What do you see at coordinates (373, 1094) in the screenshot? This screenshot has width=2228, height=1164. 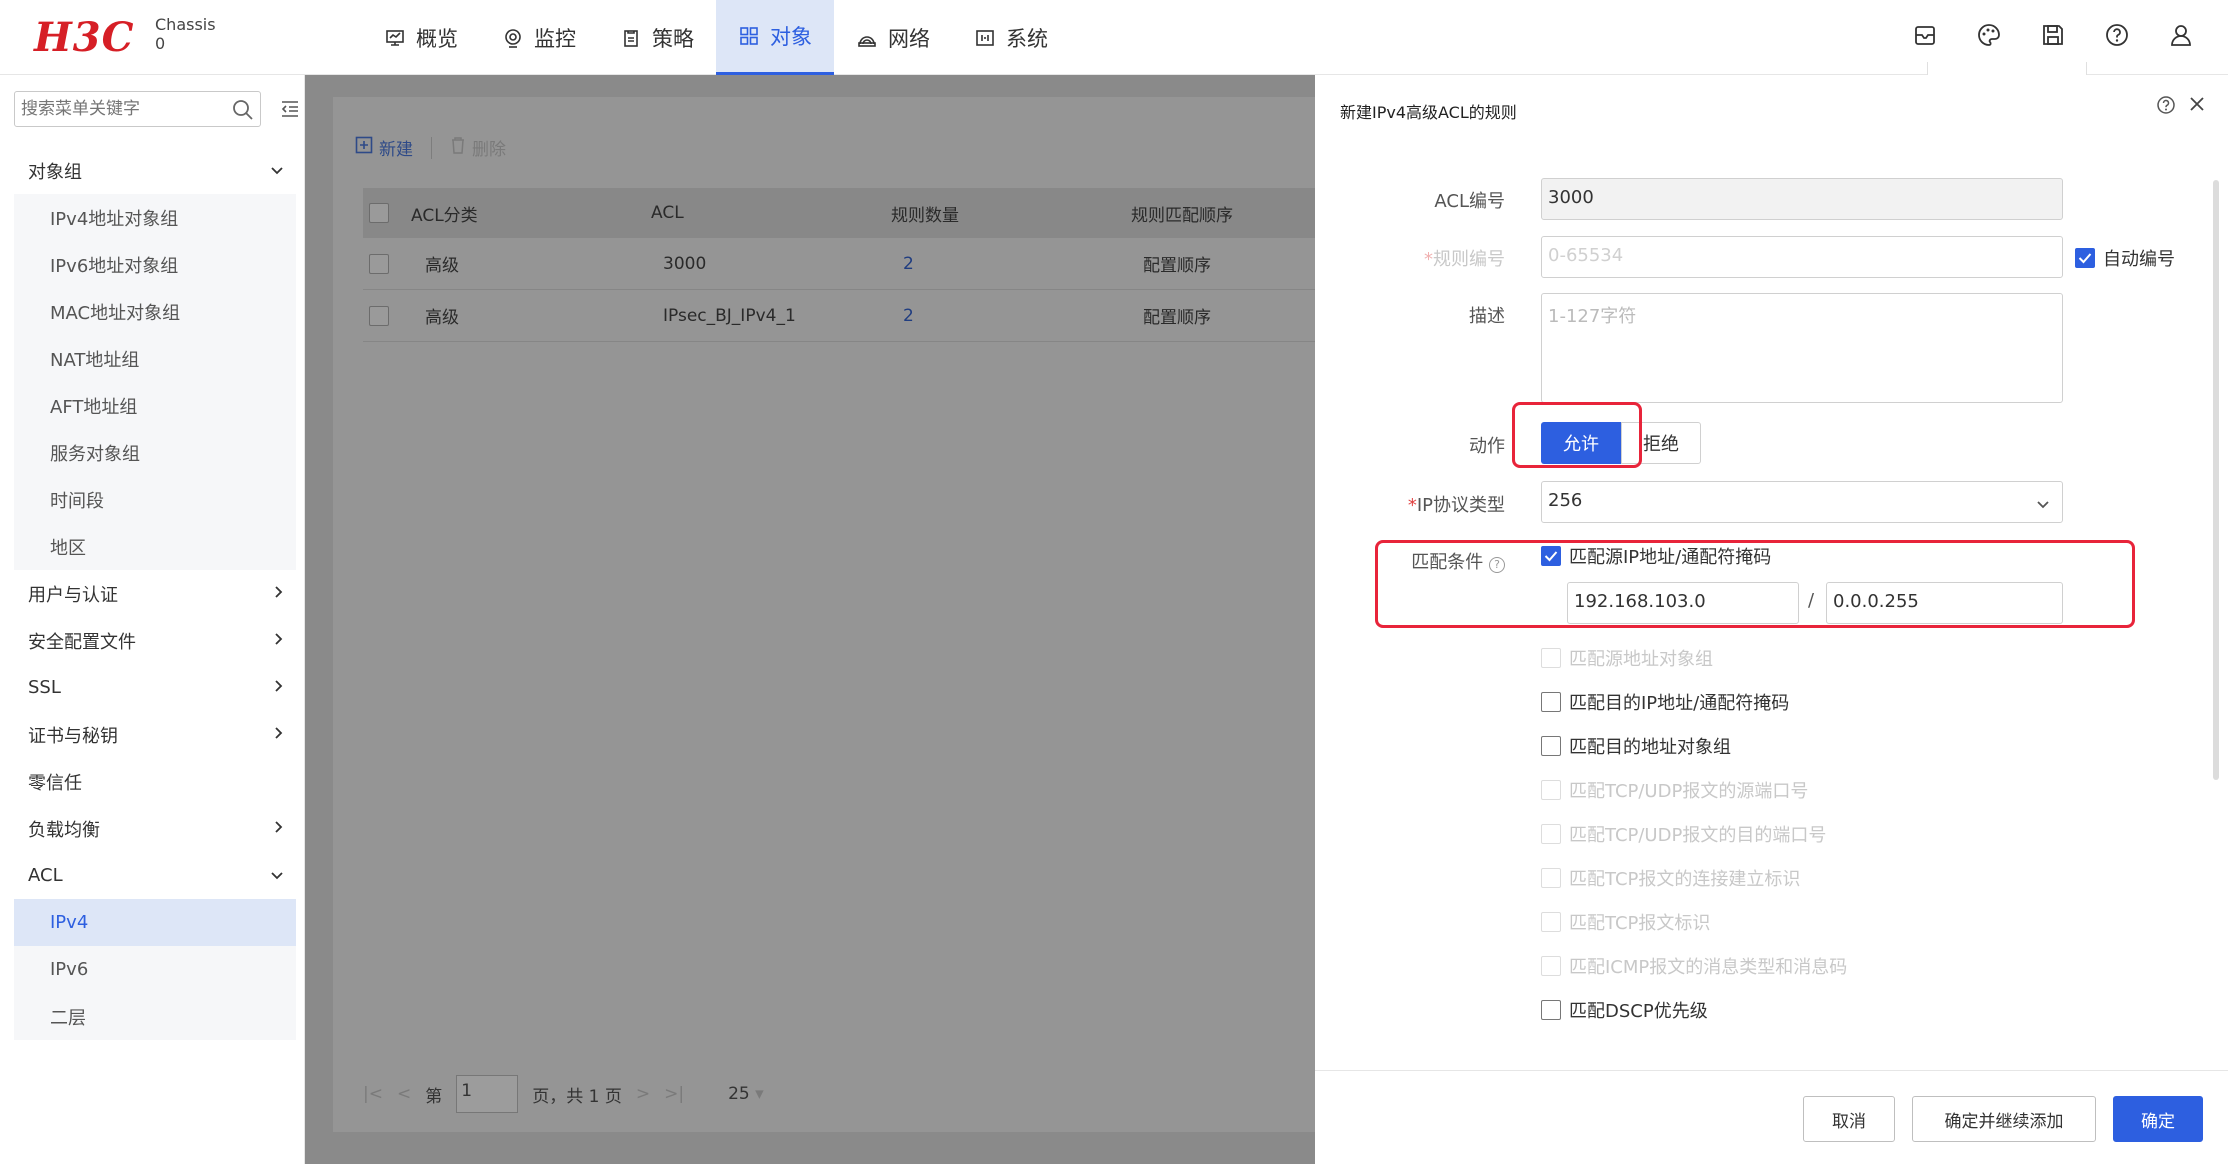 I see `first-page-icon: |<` at bounding box center [373, 1094].